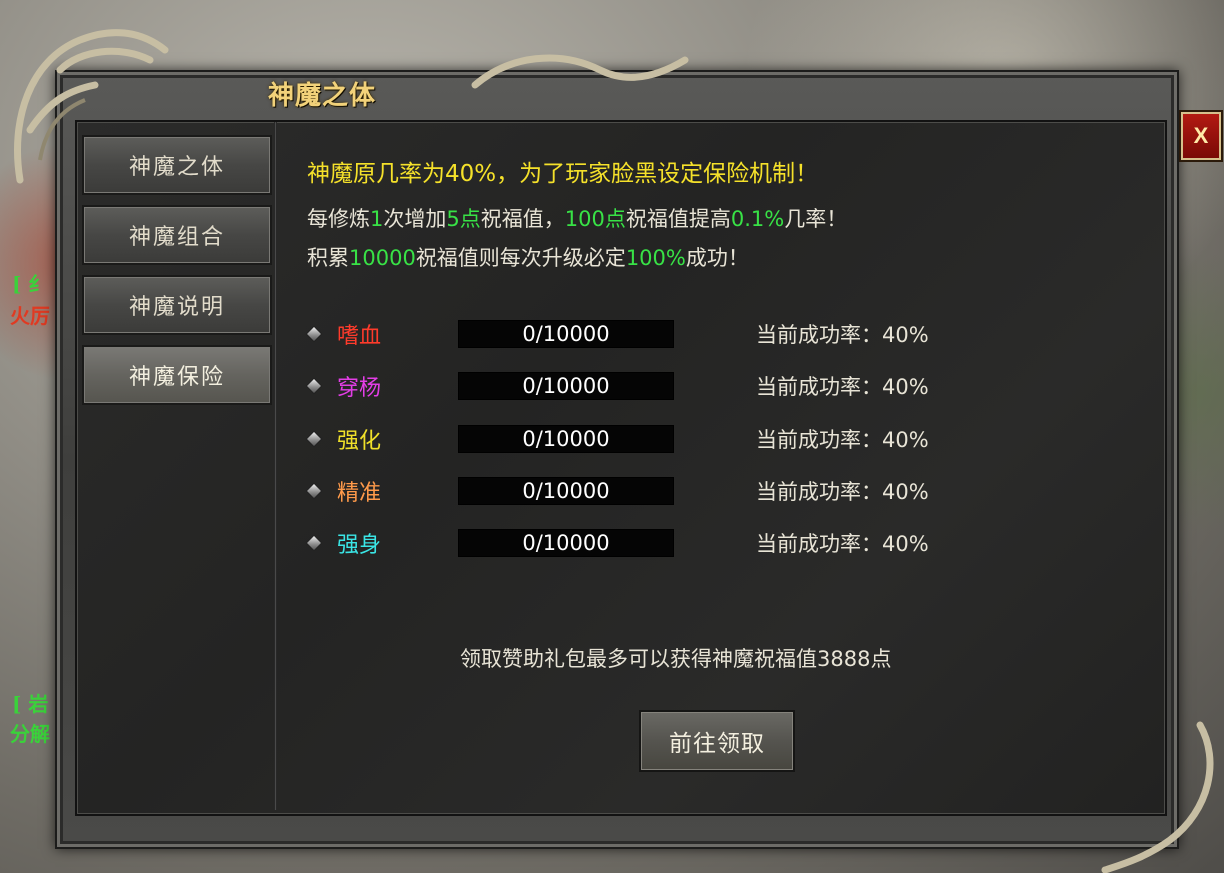  Describe the element at coordinates (177, 235) in the screenshot. I see `sidebar-item-shenmo-combo: 神魔组合` at that location.